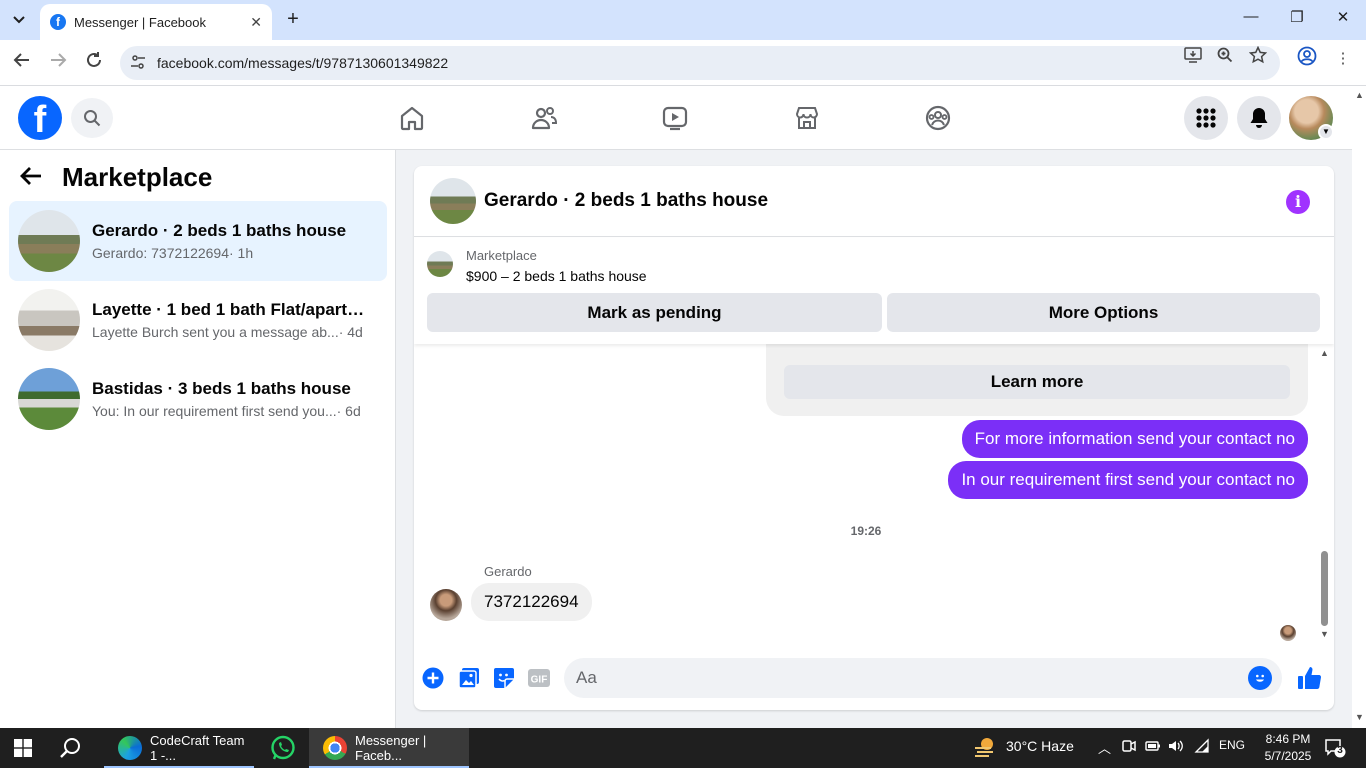 Image resolution: width=1366 pixels, height=768 pixels. I want to click on scroll-up-arrow-icon: ▲, so click(1324, 353).